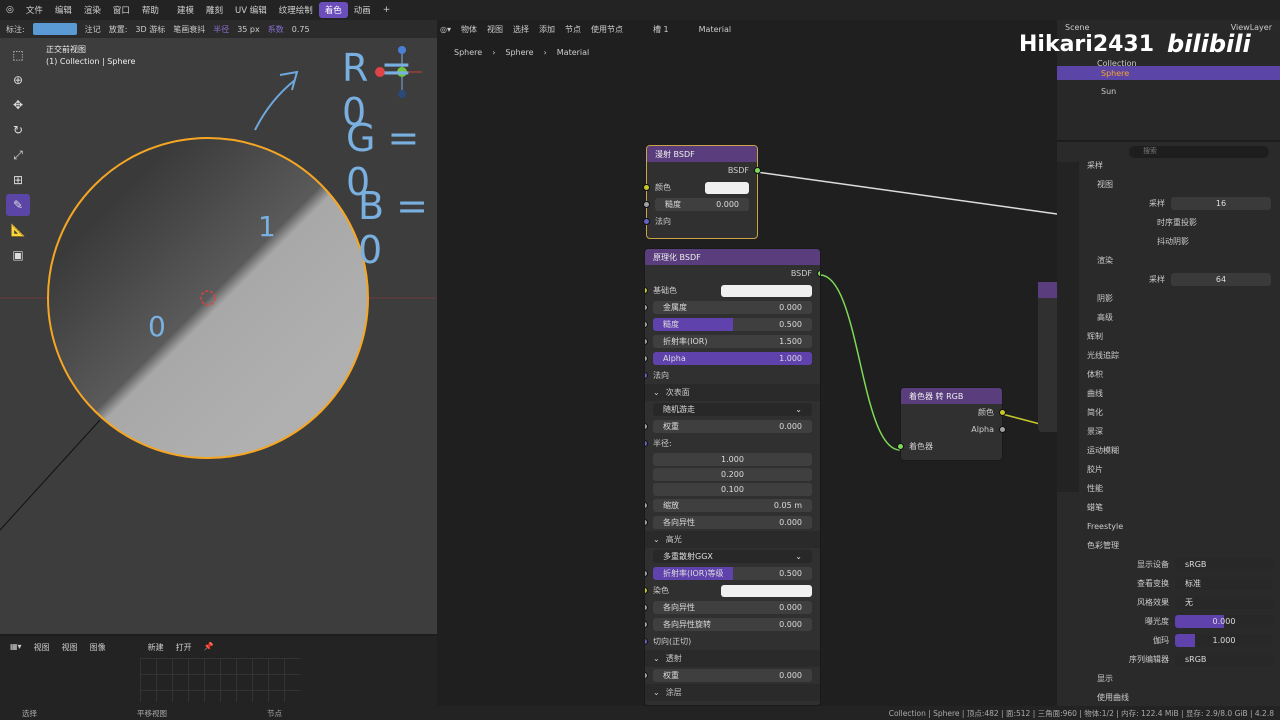 Image resolution: width=1280 pixels, height=720 pixels. What do you see at coordinates (1105, 184) in the screenshot?
I see `sampling-viewport-label: 视图` at bounding box center [1105, 184].